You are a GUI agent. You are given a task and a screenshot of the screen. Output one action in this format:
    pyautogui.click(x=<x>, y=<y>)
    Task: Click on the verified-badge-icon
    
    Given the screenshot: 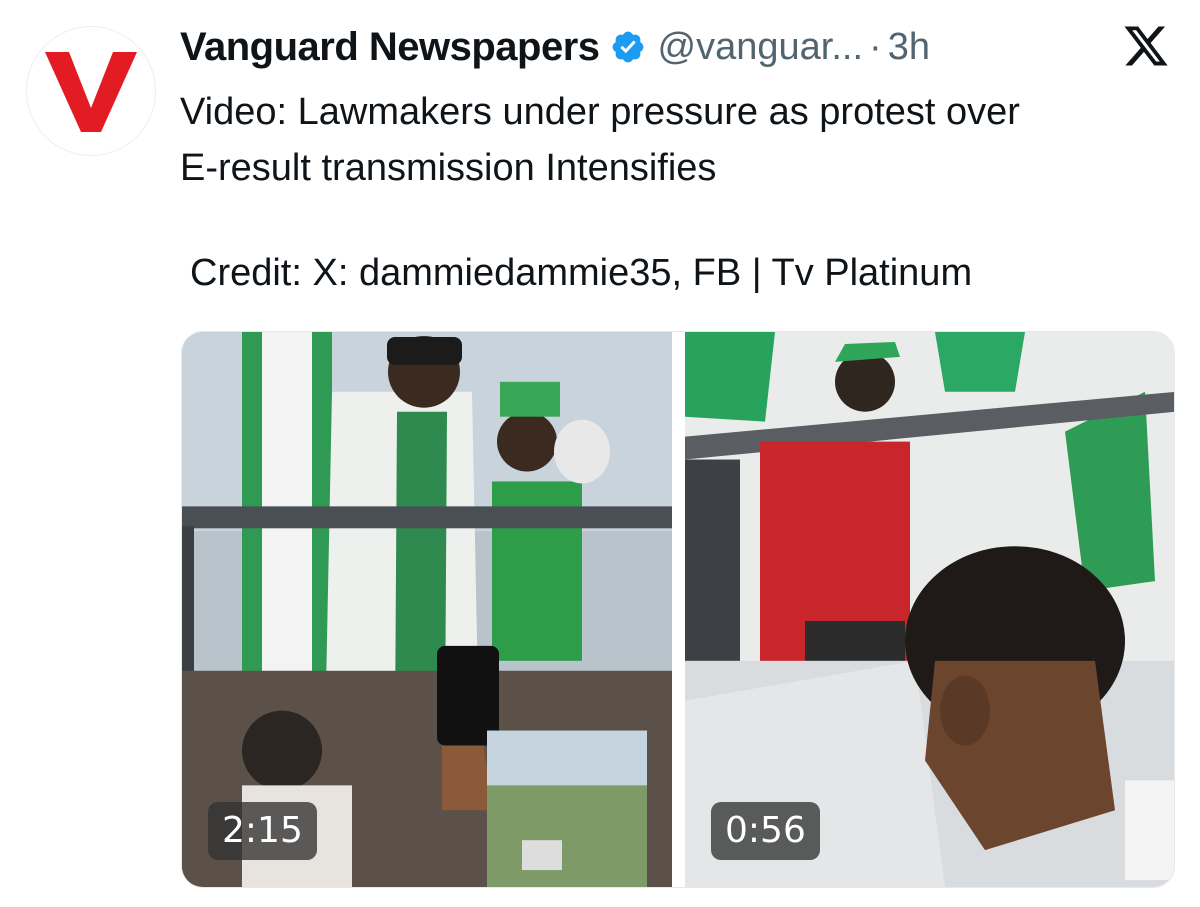 What is the action you would take?
    pyautogui.click(x=628, y=47)
    